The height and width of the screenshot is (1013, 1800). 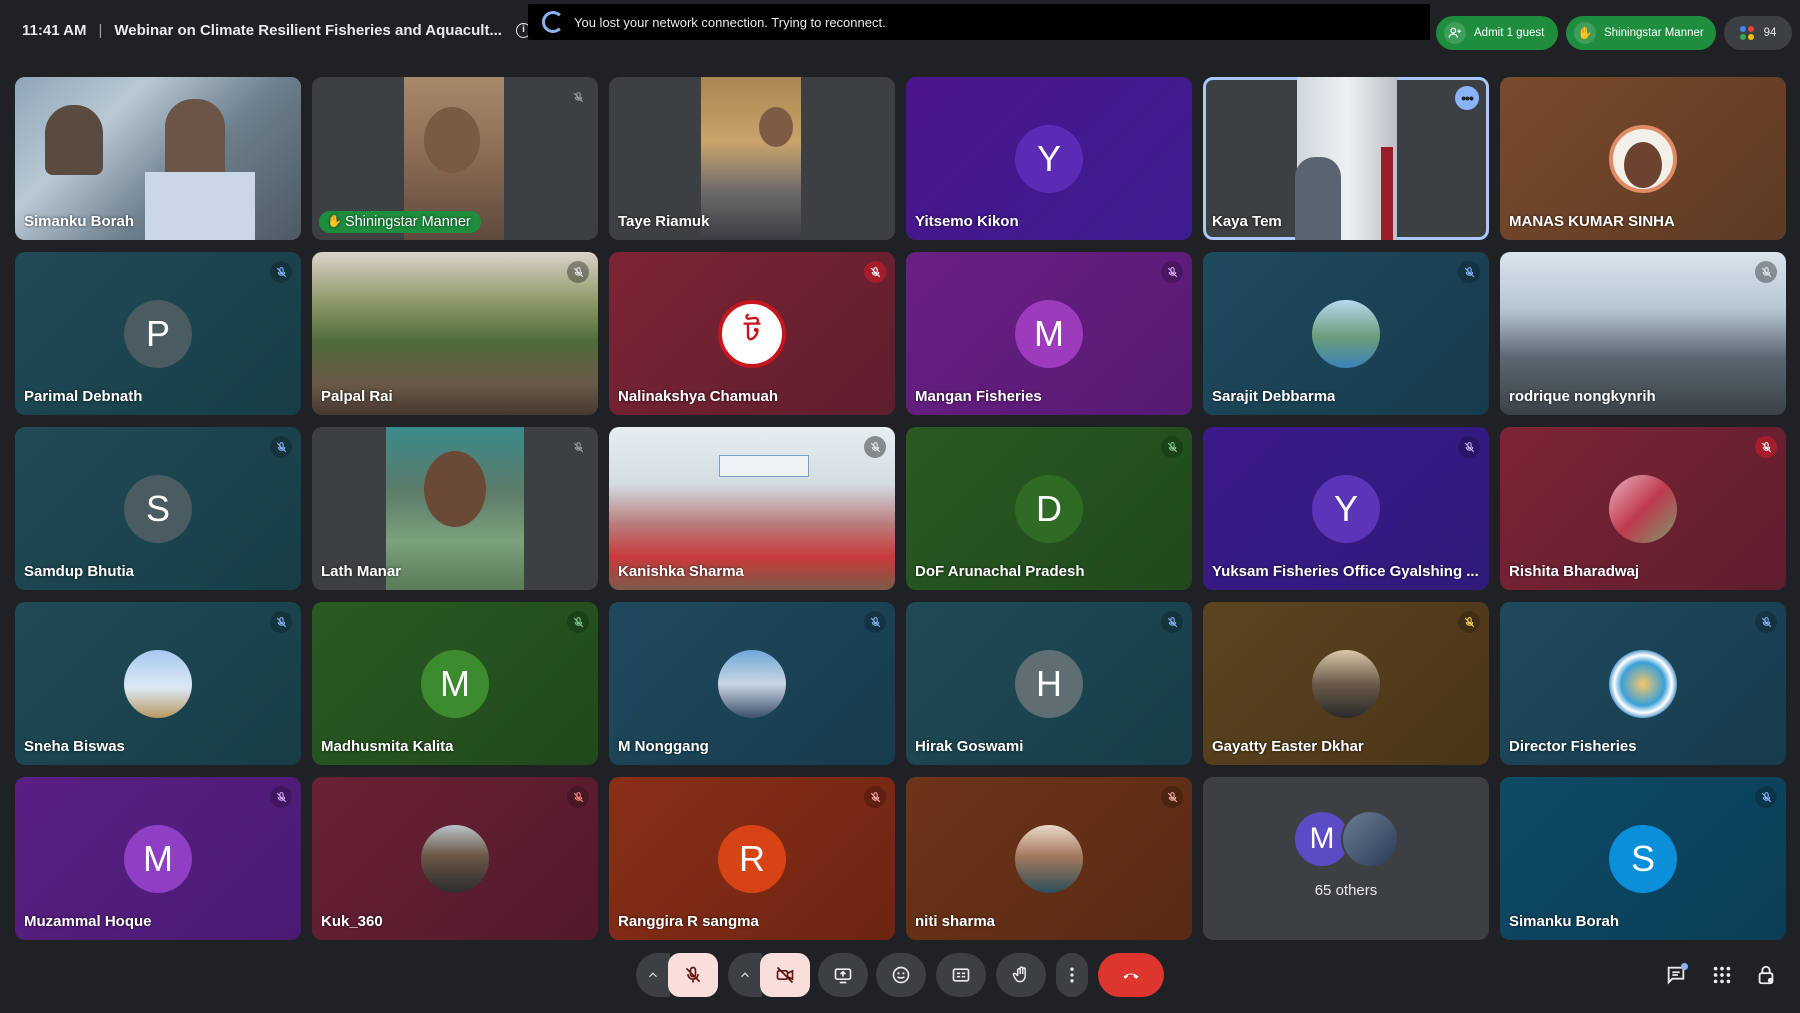 What do you see at coordinates (752, 858) in the screenshot?
I see `participant-tile: R Ranggira R sangma` at bounding box center [752, 858].